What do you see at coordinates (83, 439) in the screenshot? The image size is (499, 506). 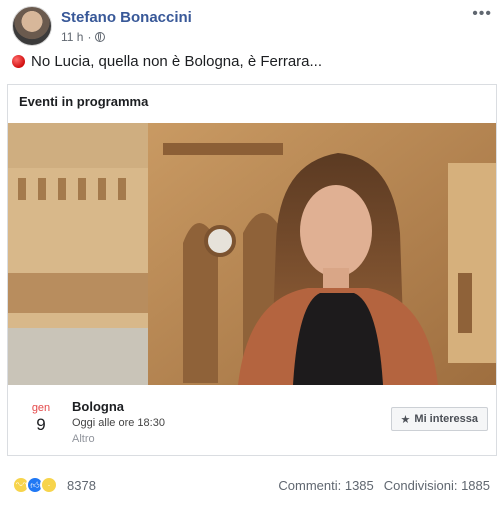 I see `event-category: Altro` at bounding box center [83, 439].